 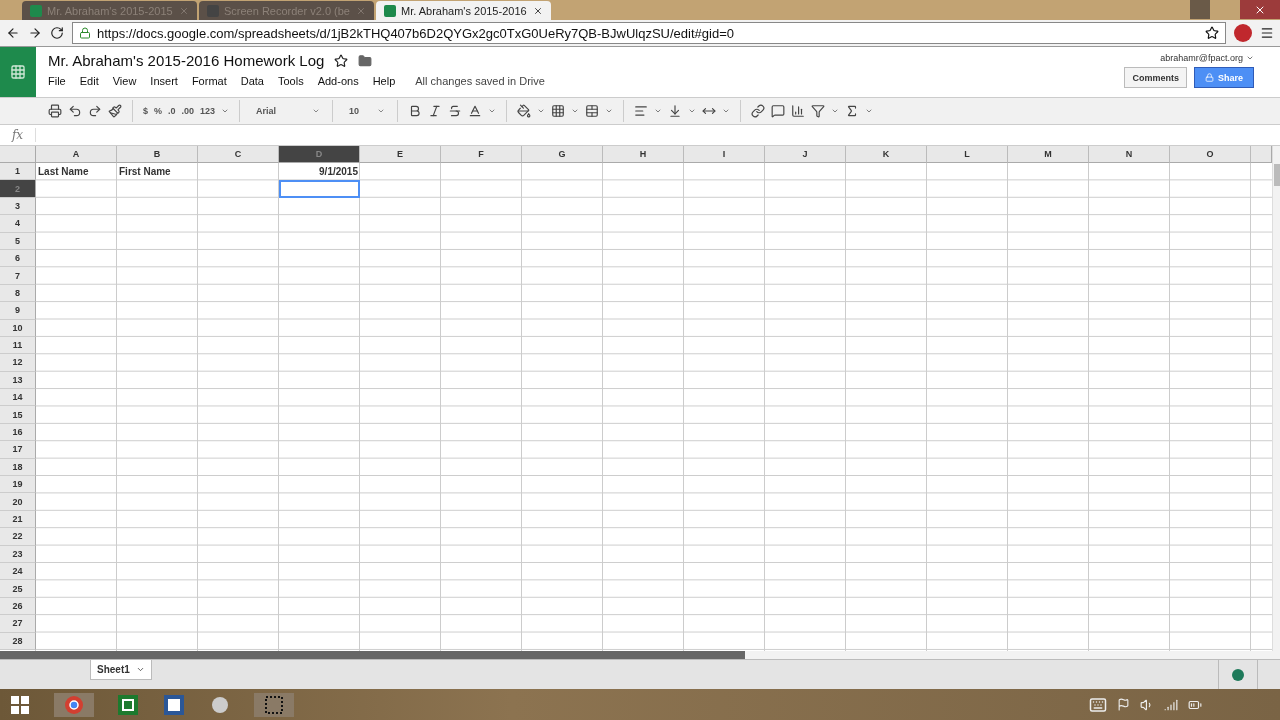 What do you see at coordinates (18, 311) in the screenshot?
I see `row-header: 9` at bounding box center [18, 311].